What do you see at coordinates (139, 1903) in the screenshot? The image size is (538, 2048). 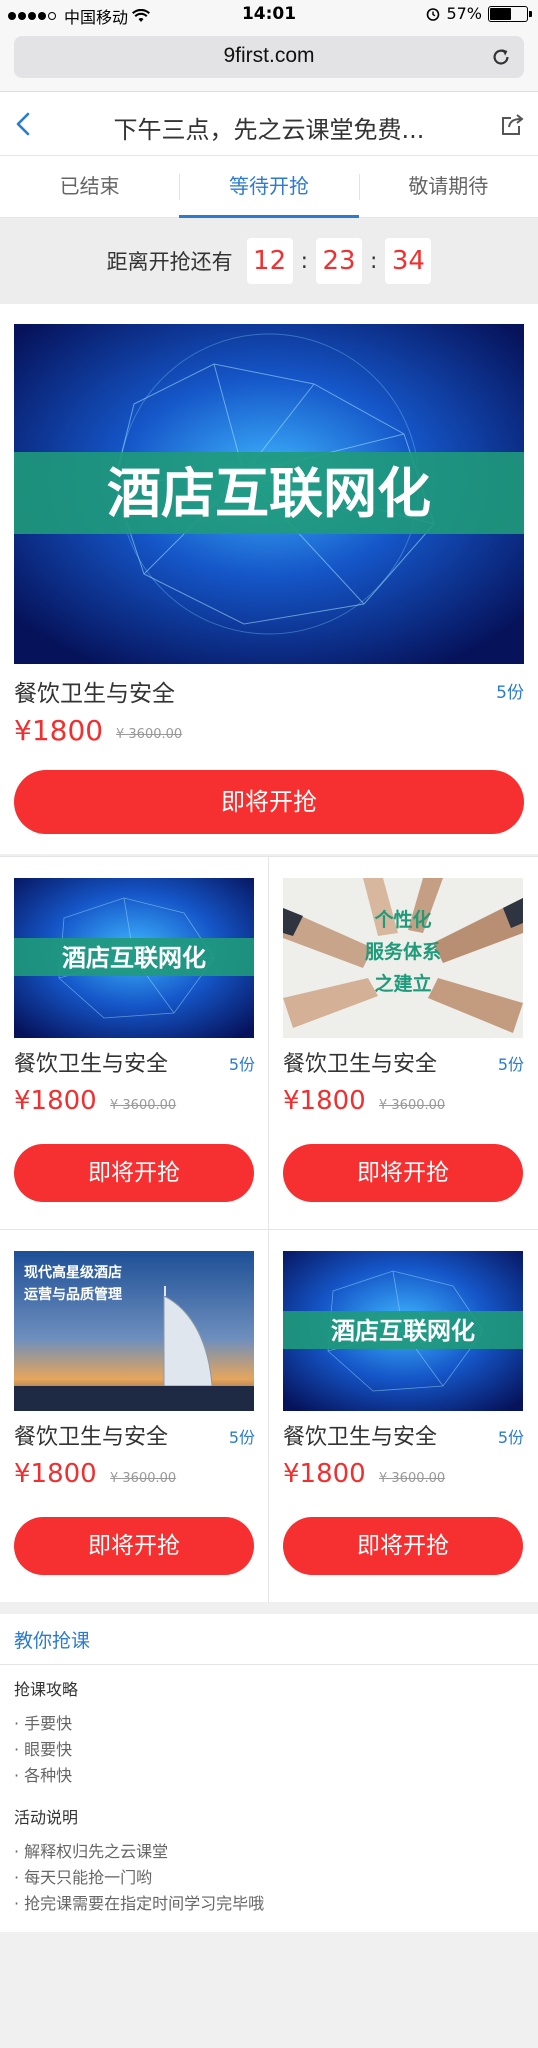 I see `list-item: · 抢完课需要在指定时间学习完毕哦` at bounding box center [139, 1903].